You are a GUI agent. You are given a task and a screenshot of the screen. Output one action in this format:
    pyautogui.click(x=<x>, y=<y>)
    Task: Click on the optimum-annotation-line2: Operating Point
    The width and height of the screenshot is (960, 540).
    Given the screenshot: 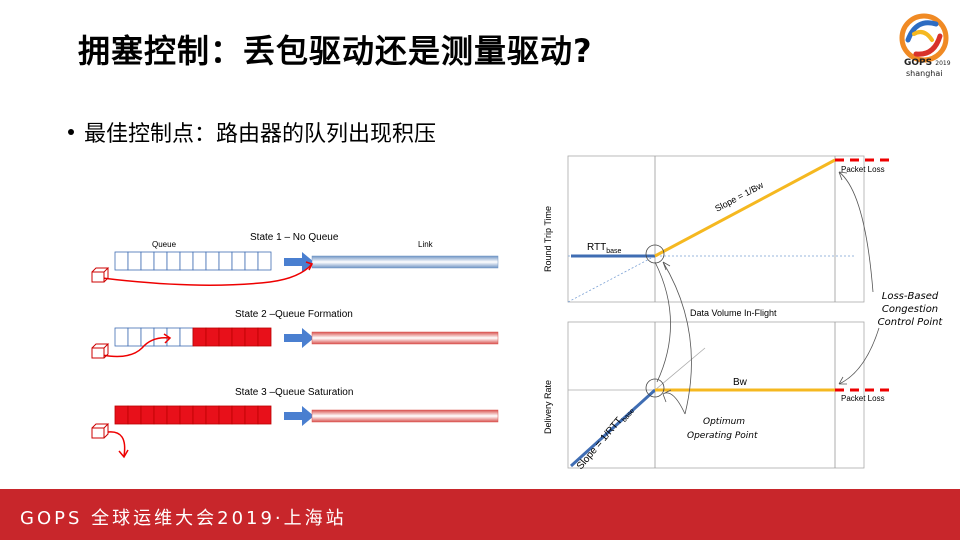 What is the action you would take?
    pyautogui.click(x=722, y=436)
    